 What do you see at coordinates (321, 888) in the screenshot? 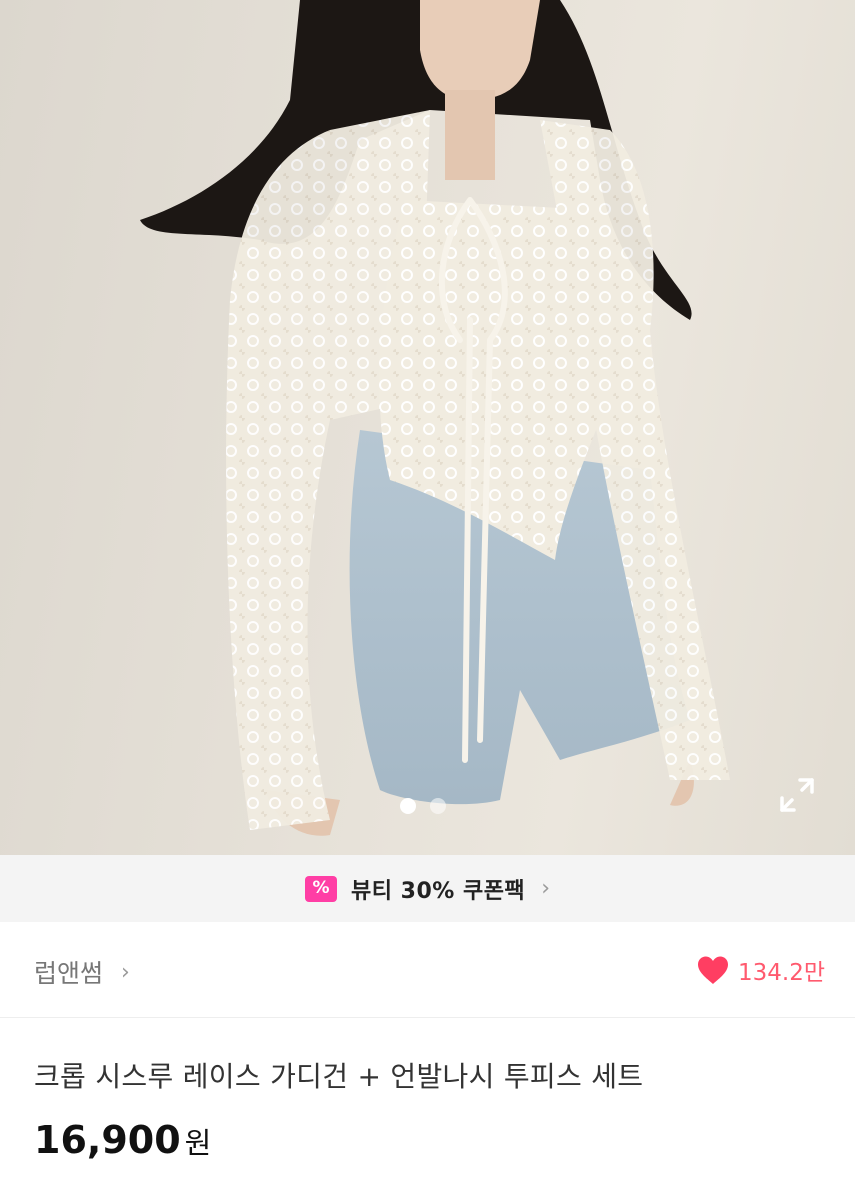
I see `coupon-percent-icon: %` at bounding box center [321, 888].